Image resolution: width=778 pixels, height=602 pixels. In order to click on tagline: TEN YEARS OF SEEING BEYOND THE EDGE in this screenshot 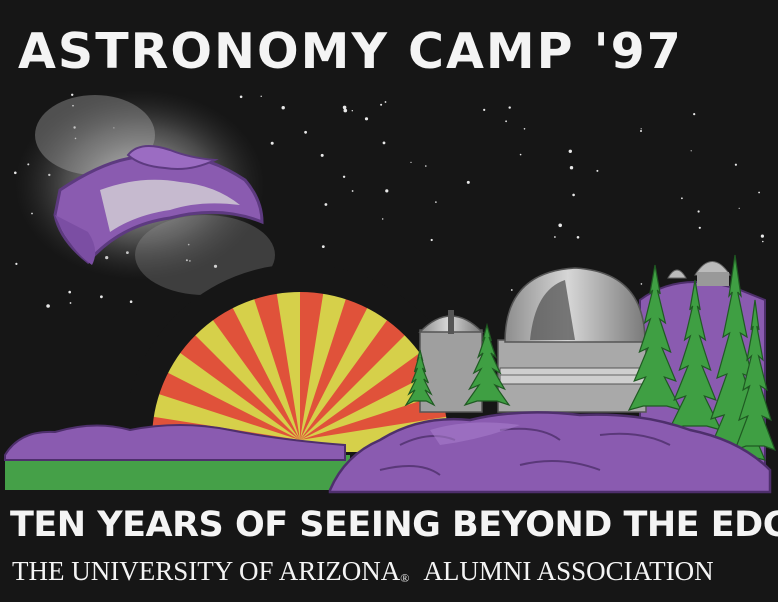, I will do `click(394, 525)`.